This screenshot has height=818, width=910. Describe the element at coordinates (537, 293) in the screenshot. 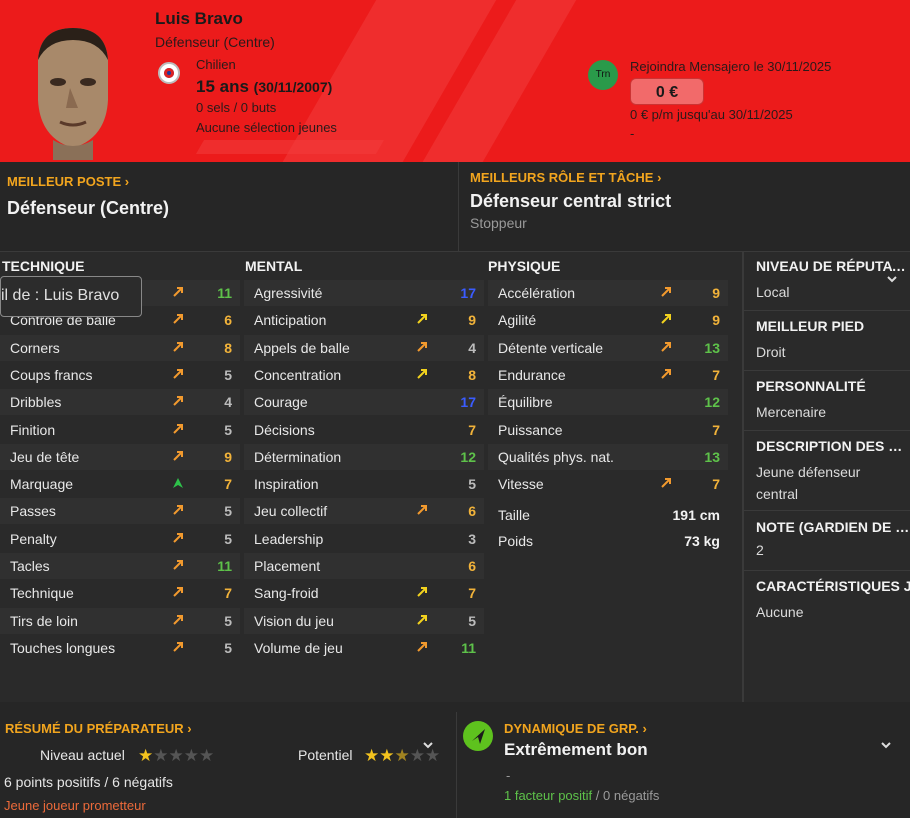

I see `attribute-label: Accélération` at that location.